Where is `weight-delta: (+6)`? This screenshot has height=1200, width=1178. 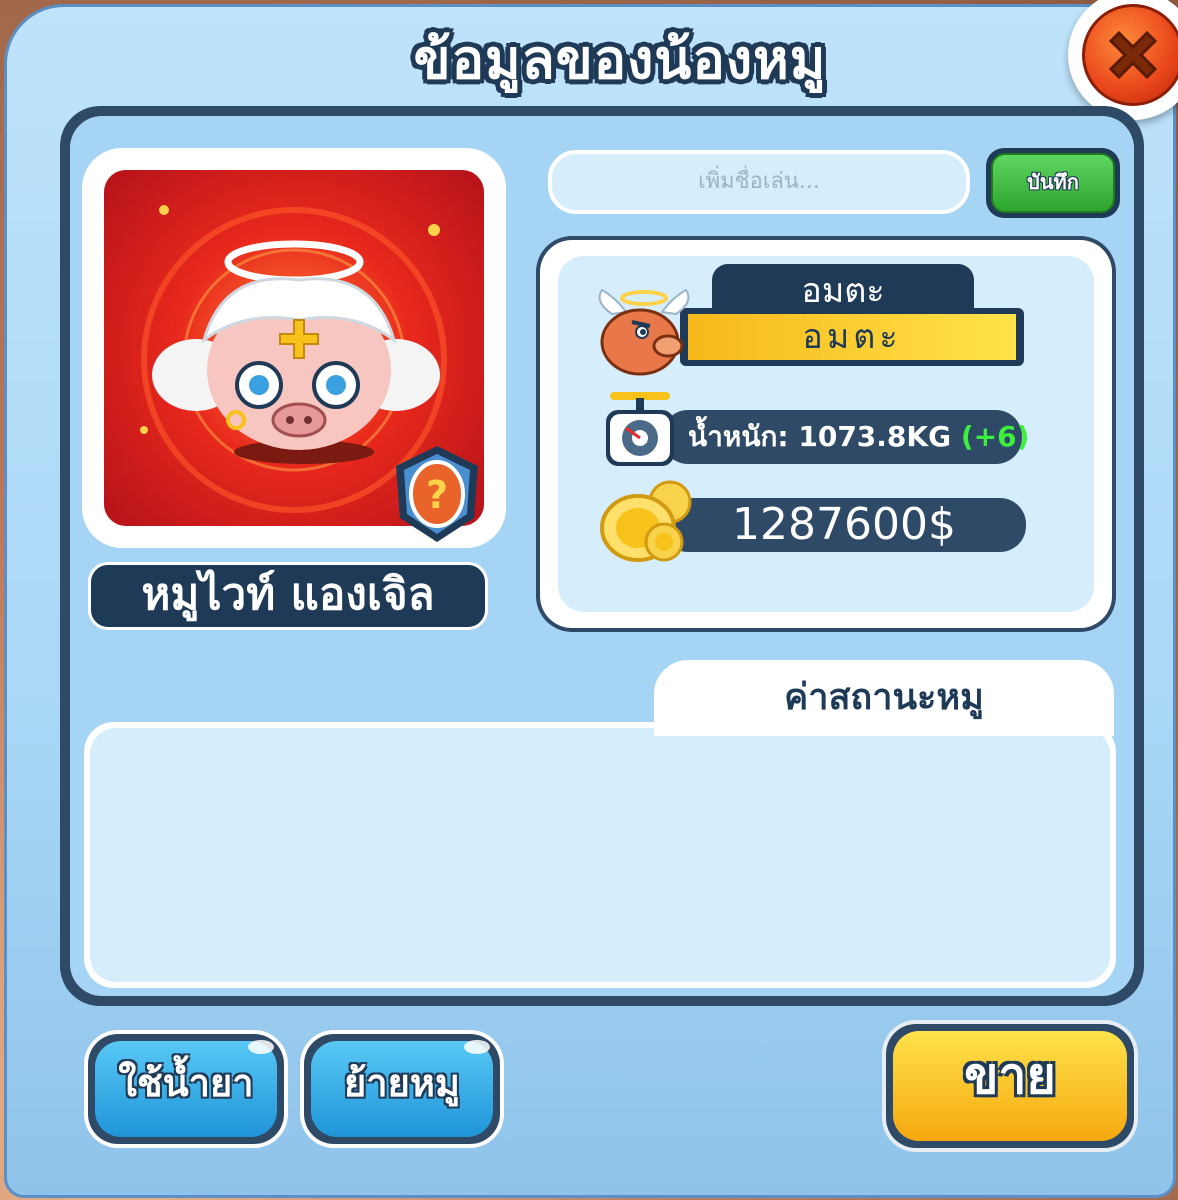
weight-delta: (+6) is located at coordinates (995, 436).